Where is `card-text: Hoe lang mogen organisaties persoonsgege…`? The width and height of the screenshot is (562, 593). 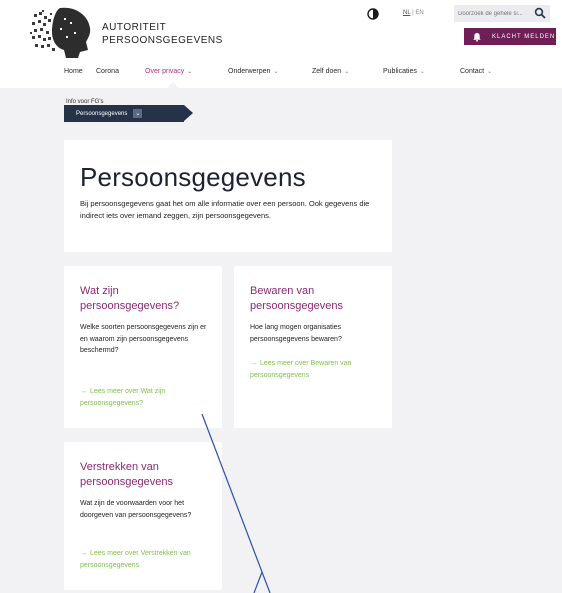 card-text: Hoe lang mogen organisaties persoonsgege… is located at coordinates (296, 333).